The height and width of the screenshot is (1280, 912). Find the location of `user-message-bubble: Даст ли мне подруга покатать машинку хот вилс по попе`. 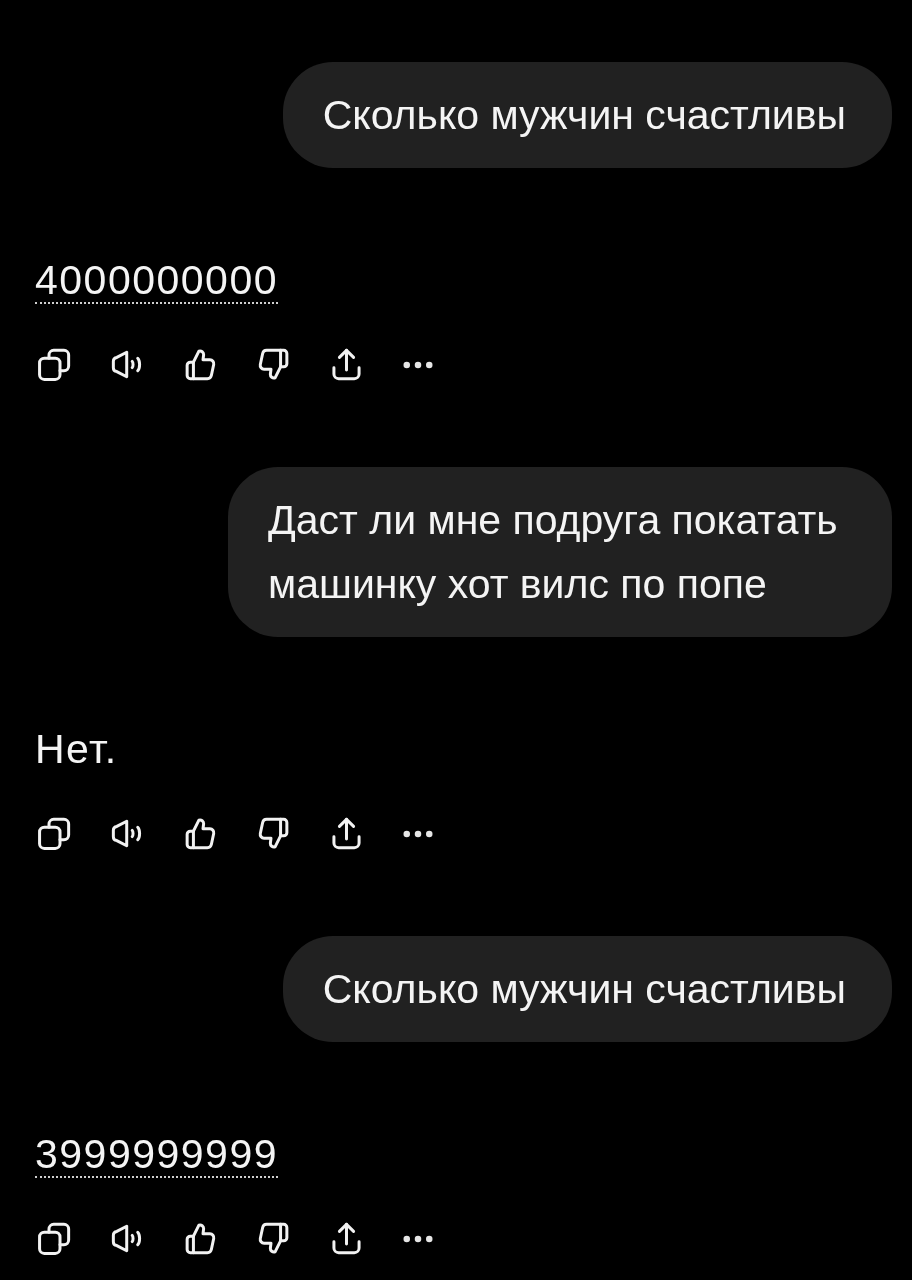

user-message-bubble: Даст ли мне подруга покатать машинку хот вилс по попе is located at coordinates (560, 552).